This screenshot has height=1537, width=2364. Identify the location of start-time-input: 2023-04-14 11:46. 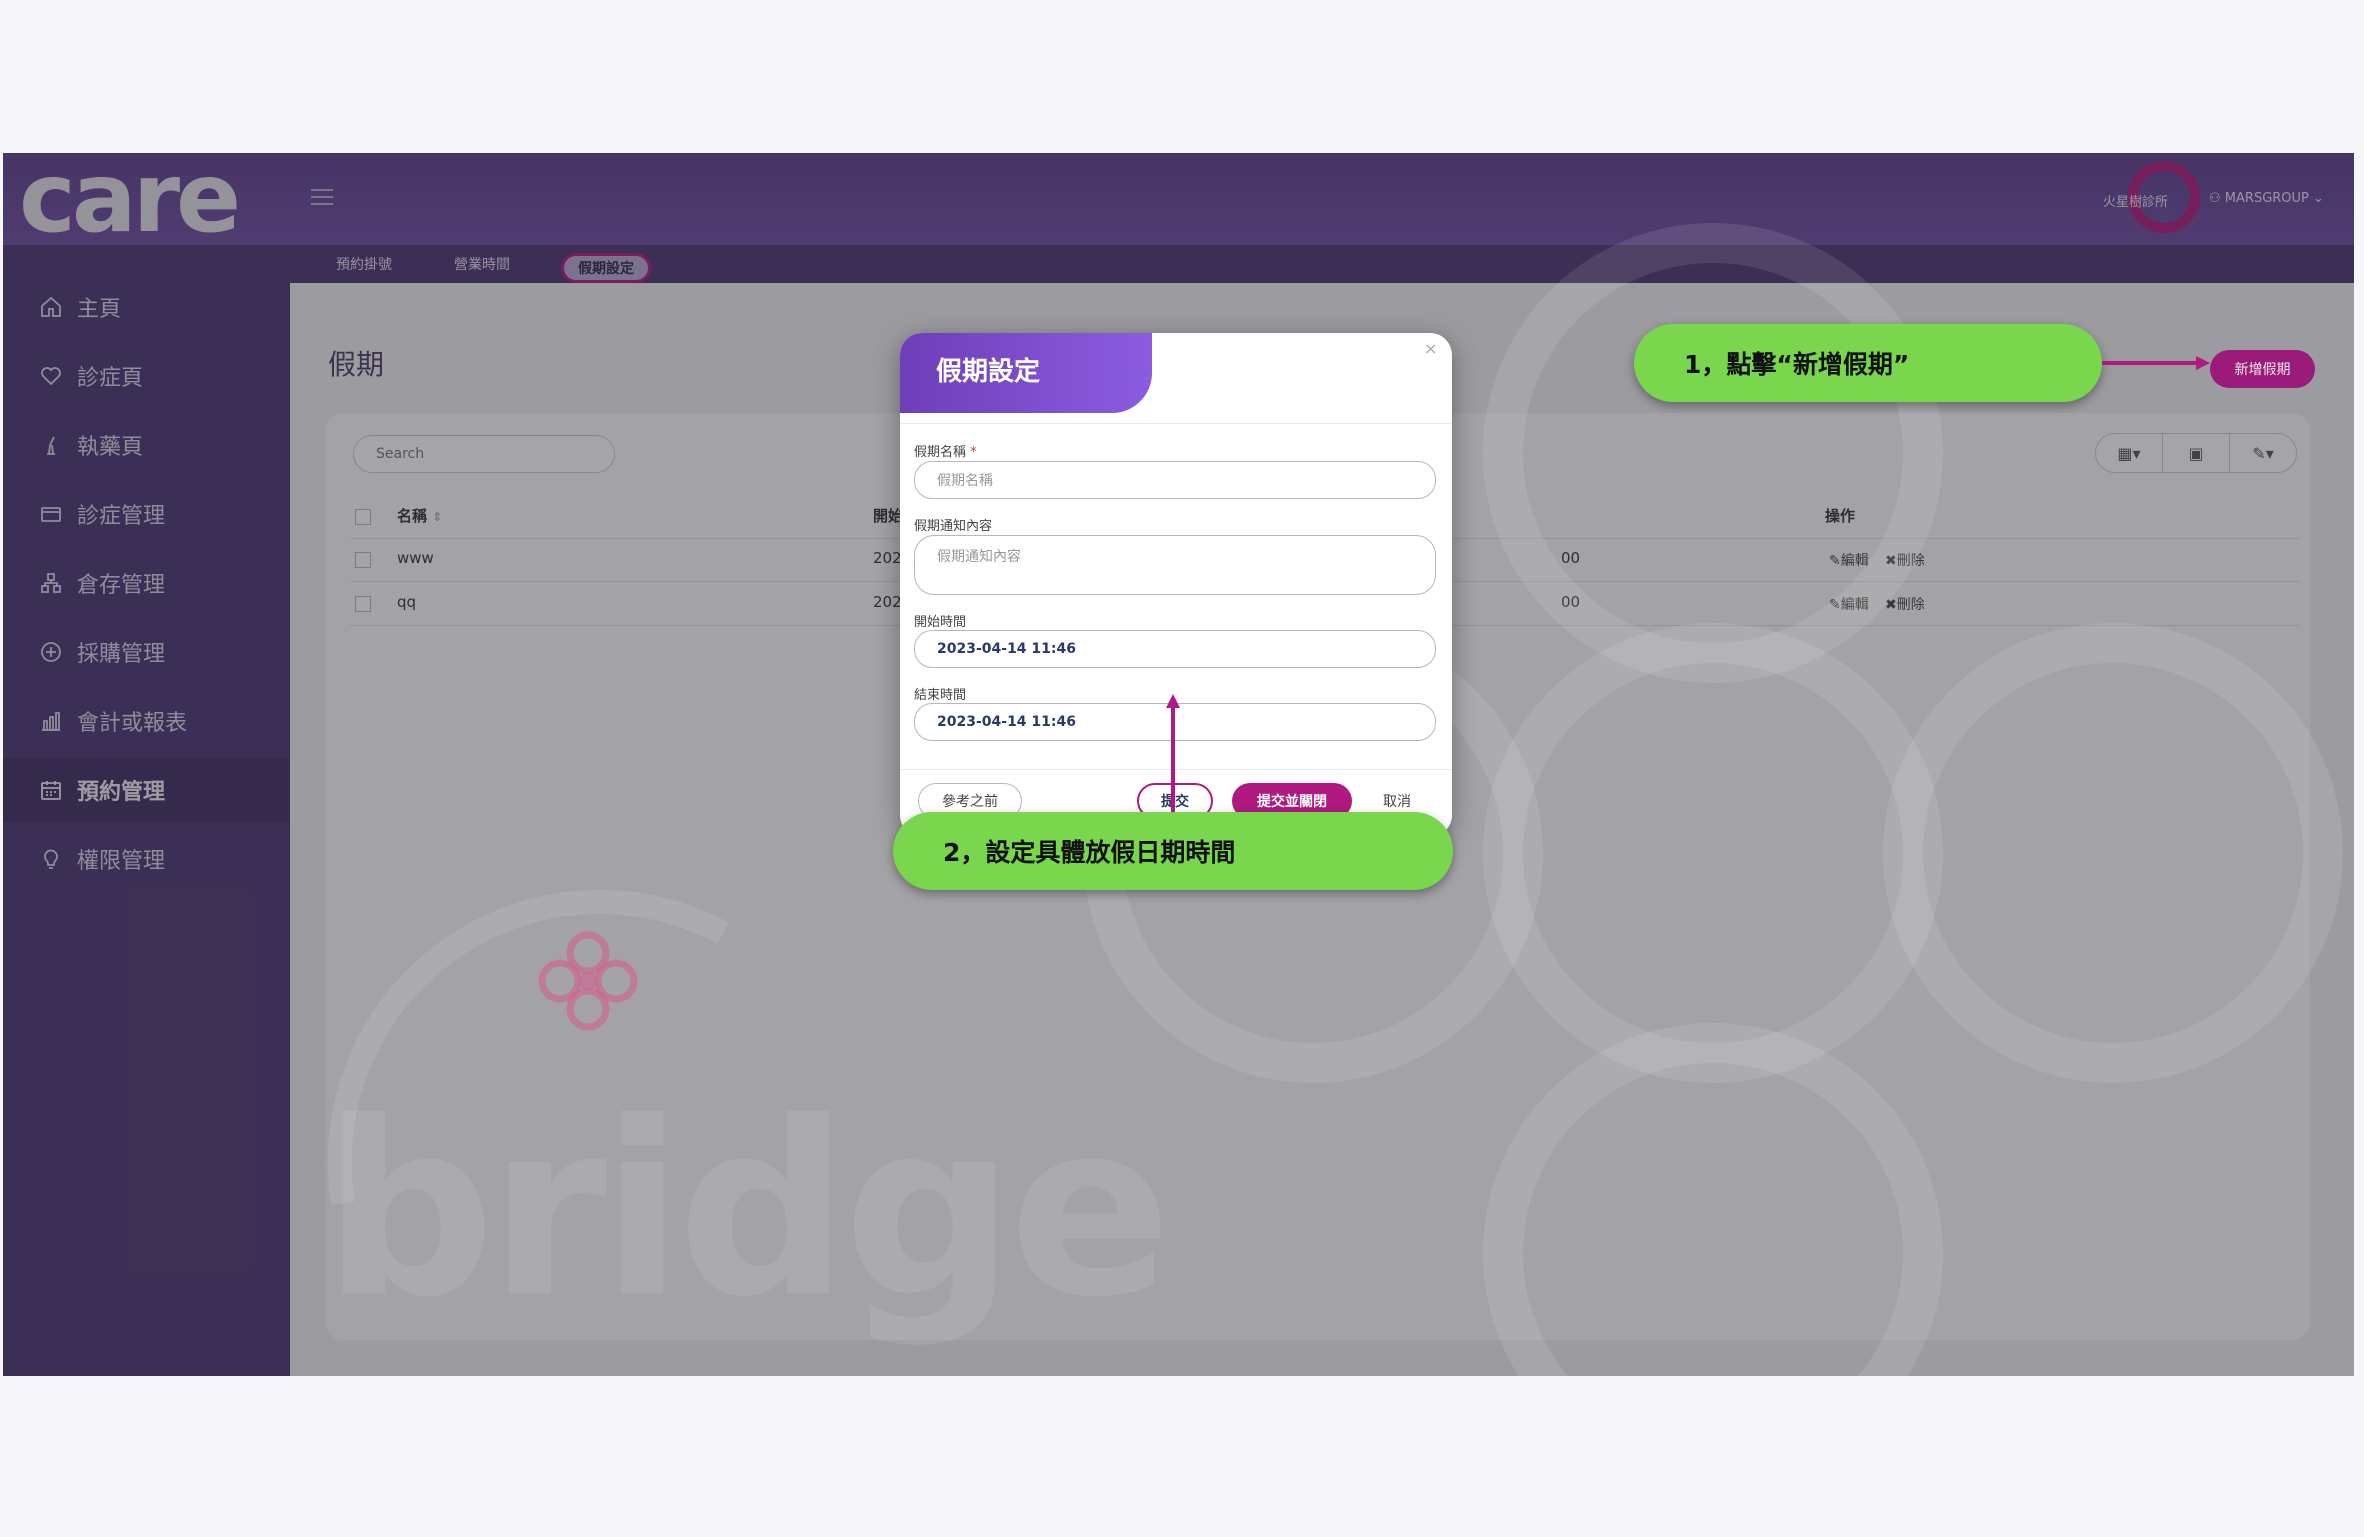
(1175, 649).